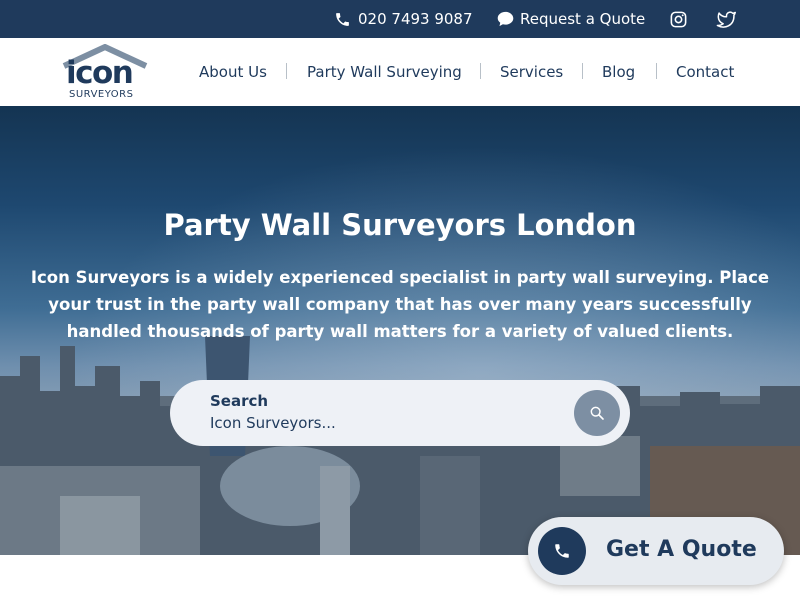 The height and width of the screenshot is (600, 800). What do you see at coordinates (100, 73) in the screenshot?
I see `logo-wordmark: icon` at bounding box center [100, 73].